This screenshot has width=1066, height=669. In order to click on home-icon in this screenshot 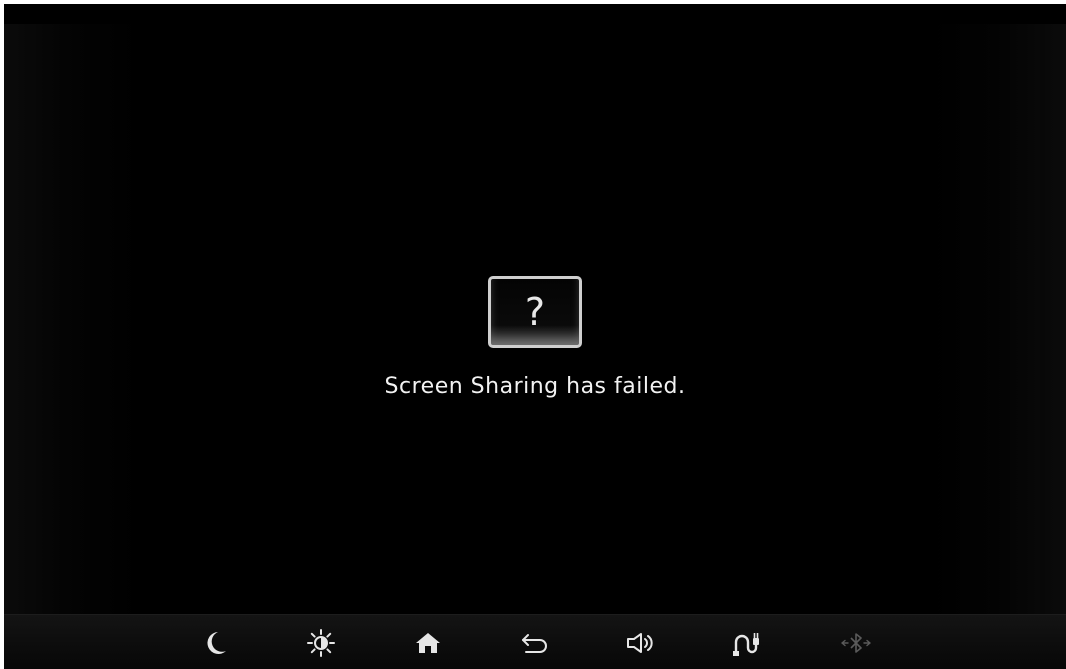, I will do `click(428, 643)`.